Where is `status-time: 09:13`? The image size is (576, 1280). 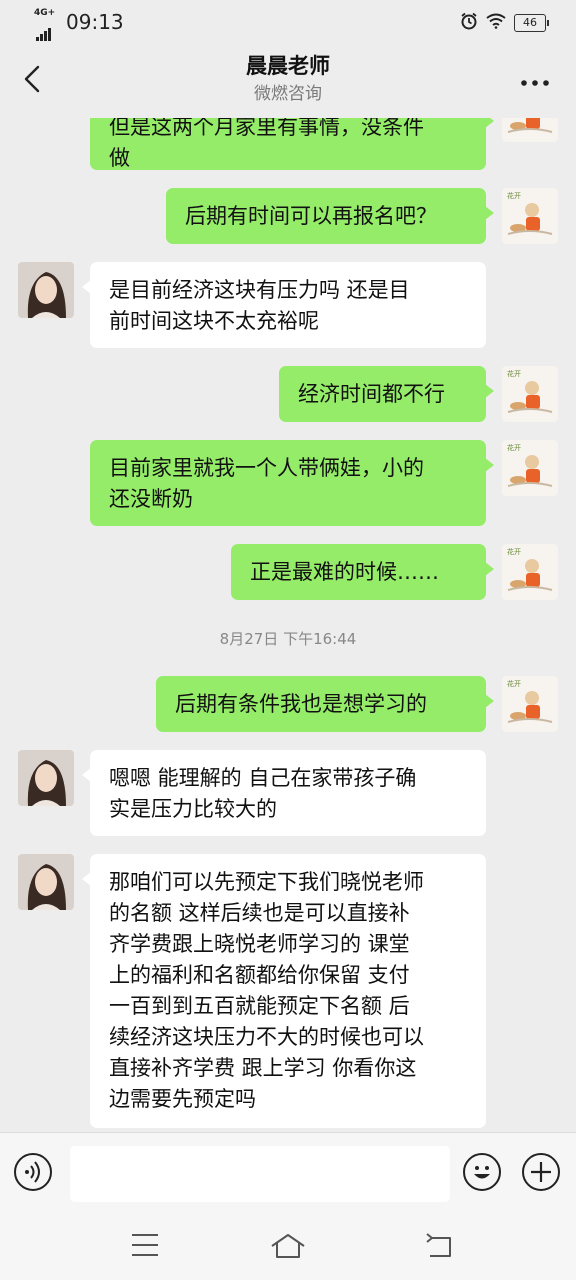
status-time: 09:13 is located at coordinates (95, 22).